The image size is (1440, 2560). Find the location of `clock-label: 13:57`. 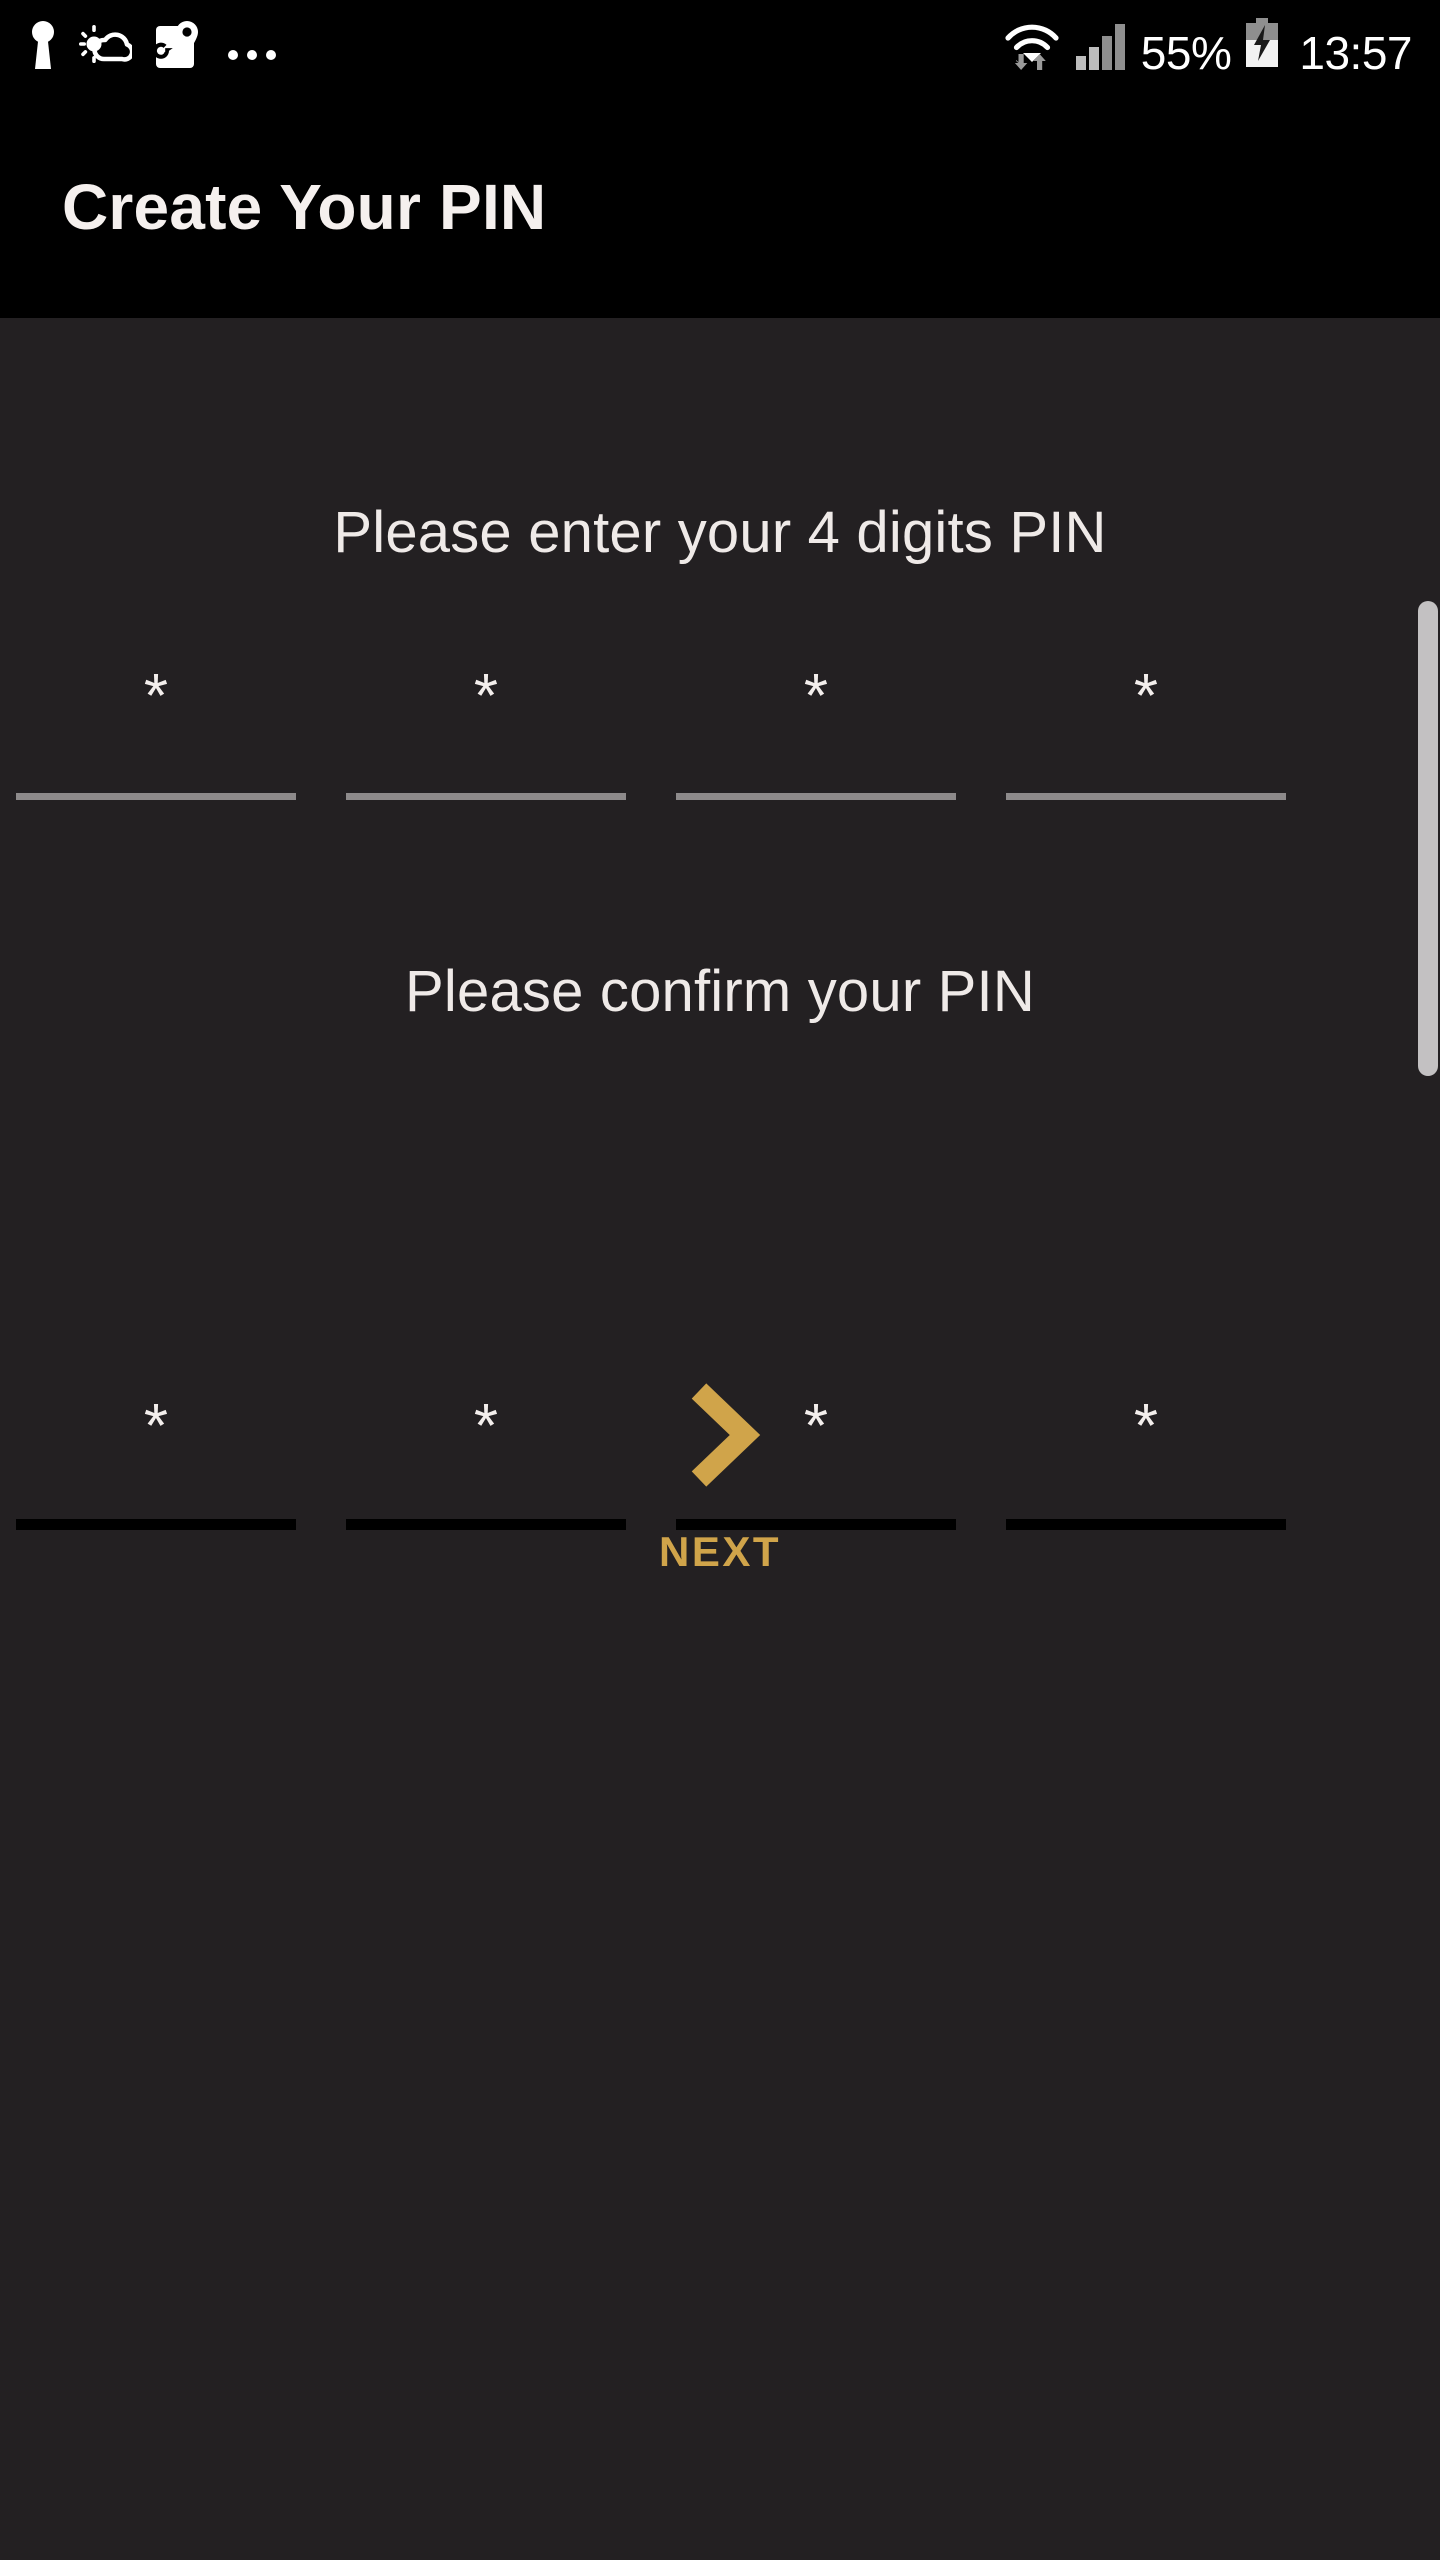

clock-label: 13:57 is located at coordinates (1355, 53).